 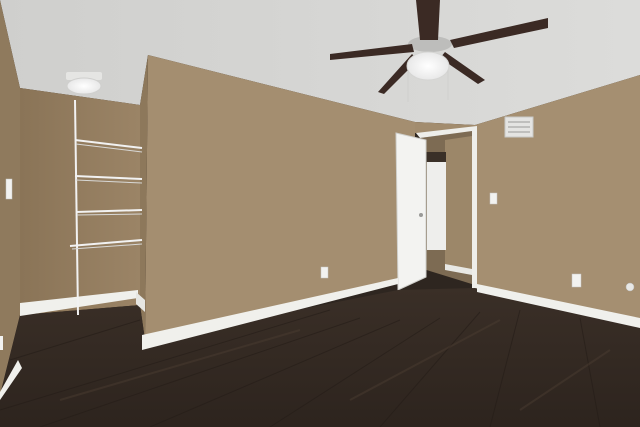 What do you see at coordinates (436, 206) in the screenshot?
I see `hallway-door` at bounding box center [436, 206].